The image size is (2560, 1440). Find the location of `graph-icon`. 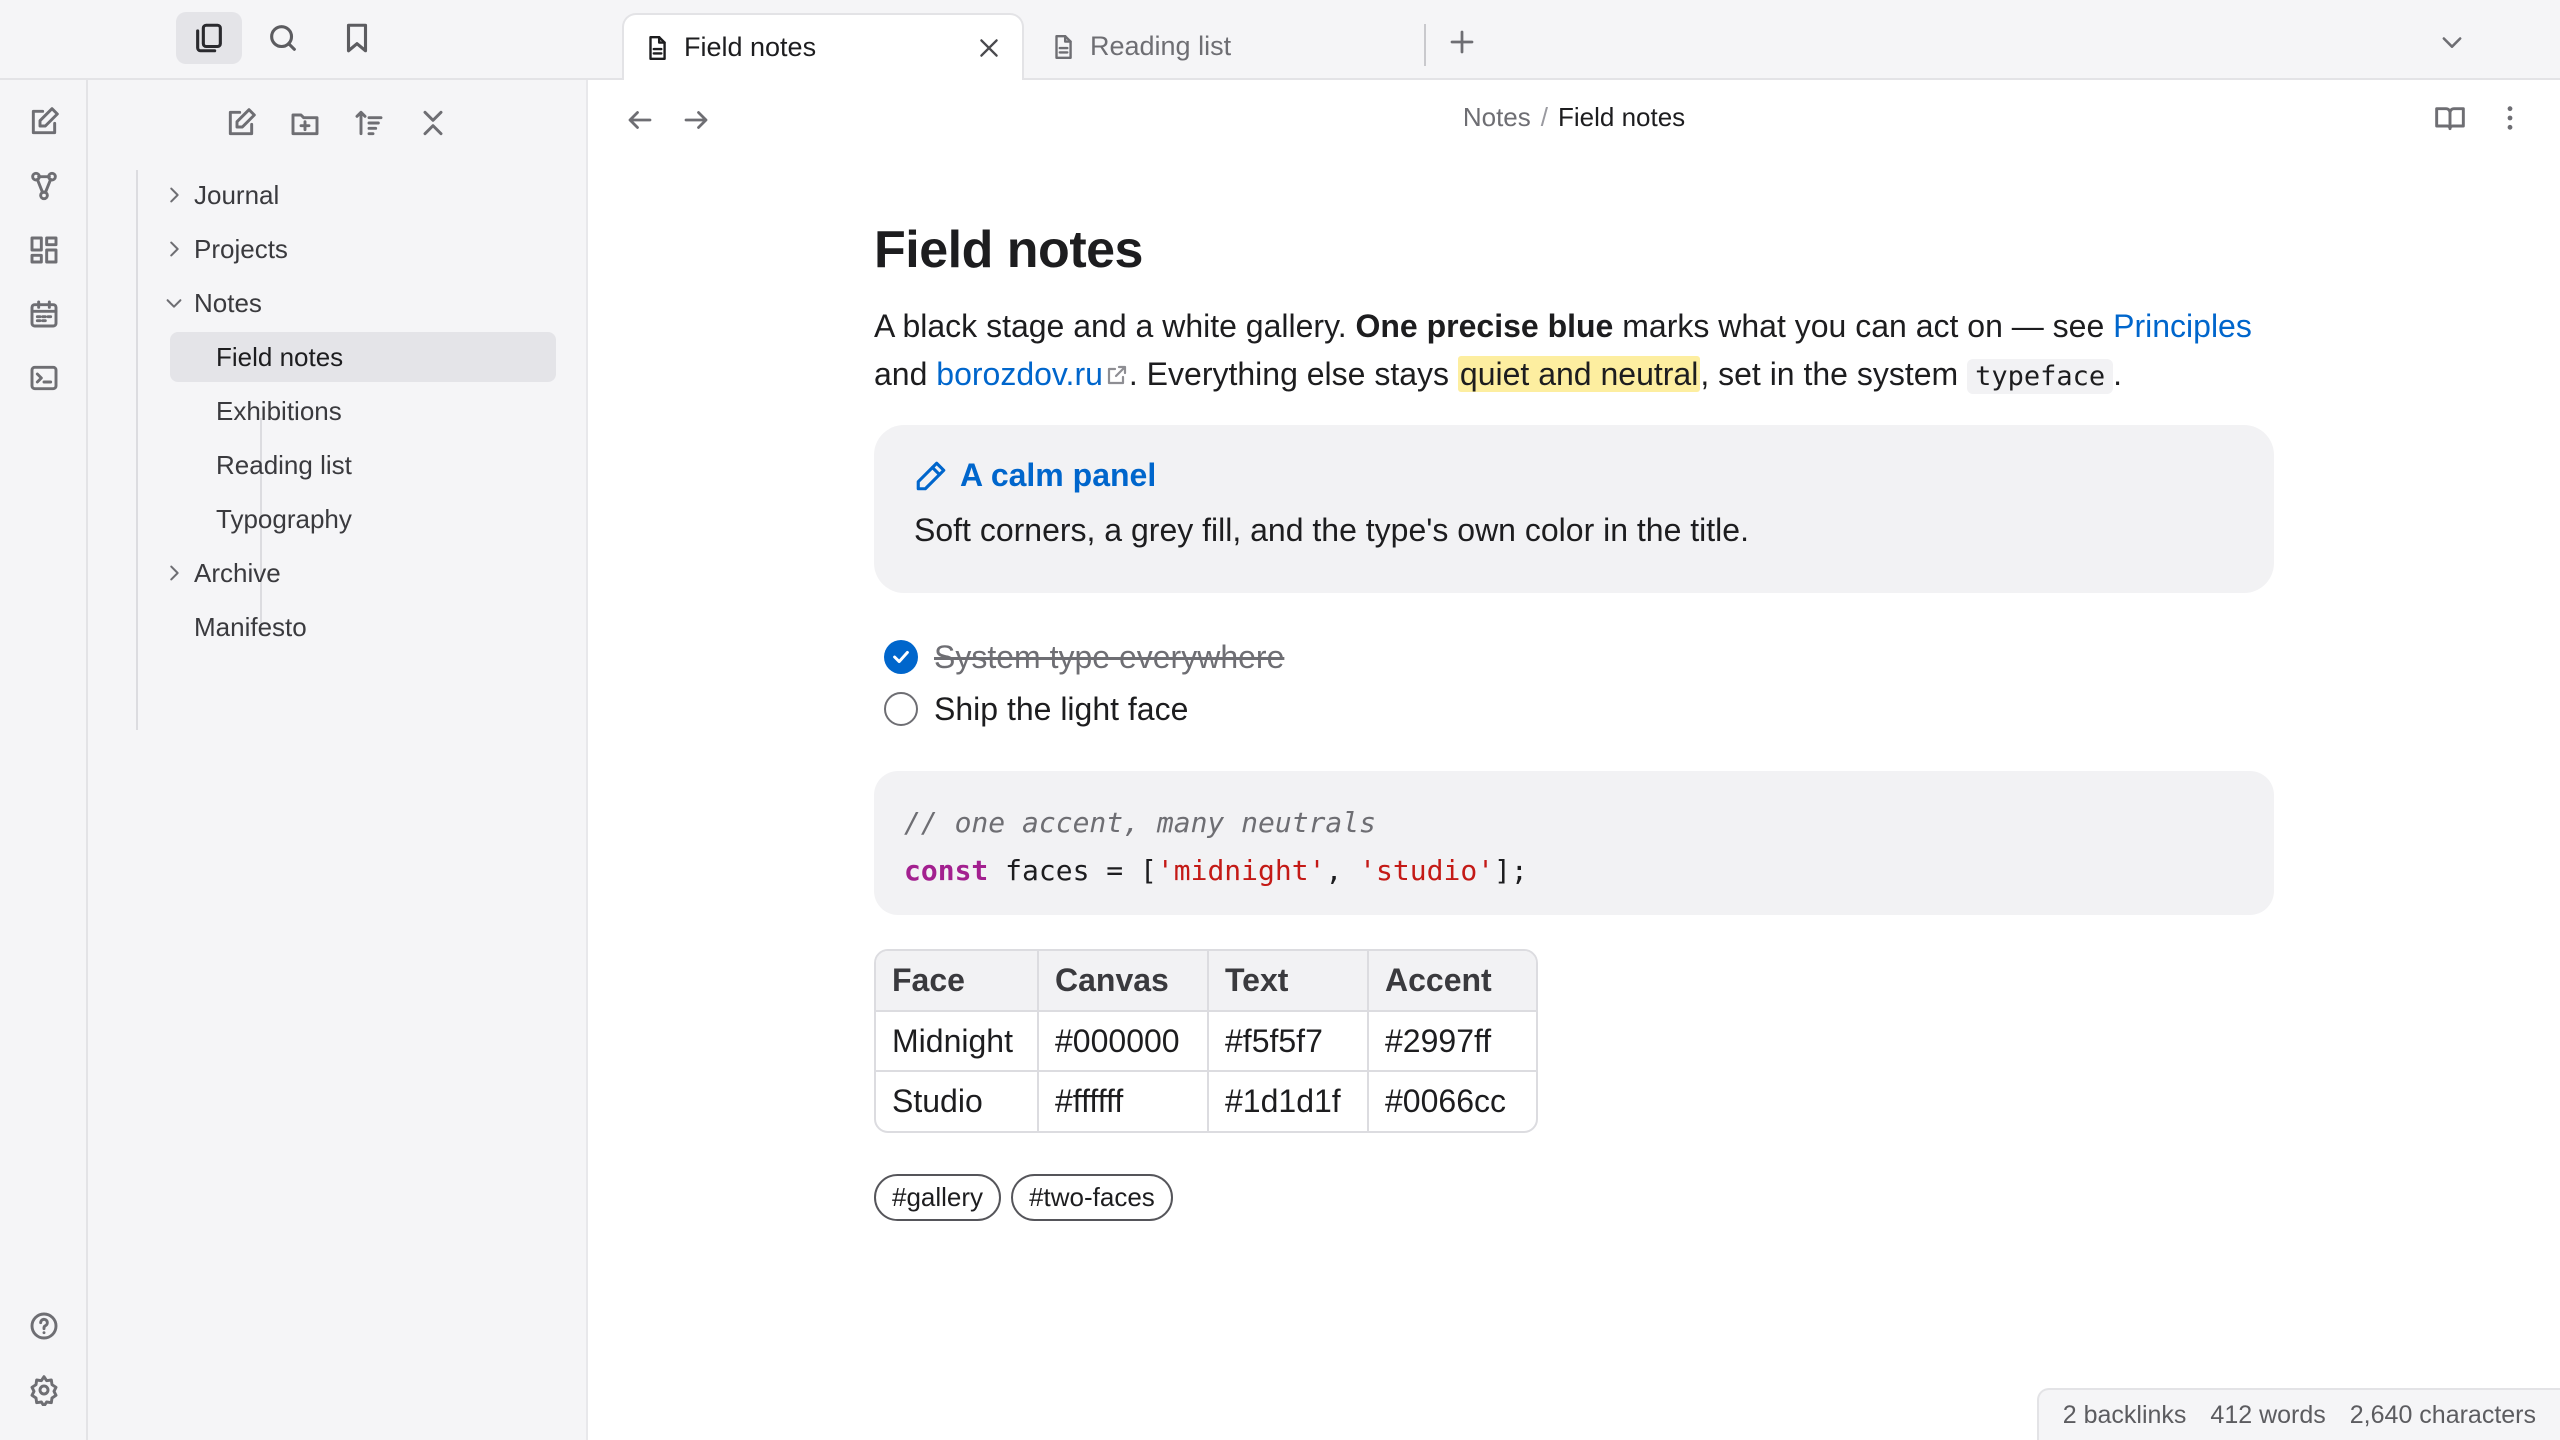

graph-icon is located at coordinates (44, 186).